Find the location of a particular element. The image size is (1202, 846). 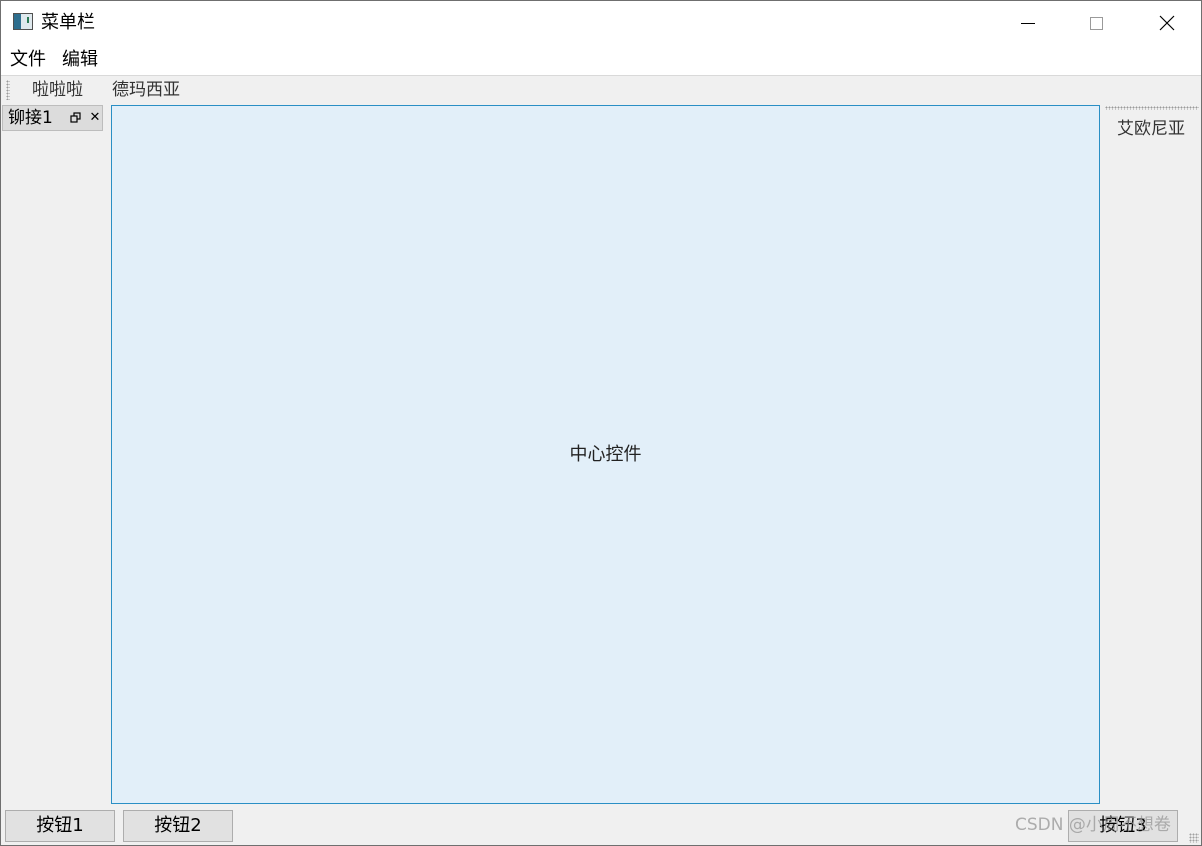

dock-widget: 铆接1 ✕ is located at coordinates (53, 455).